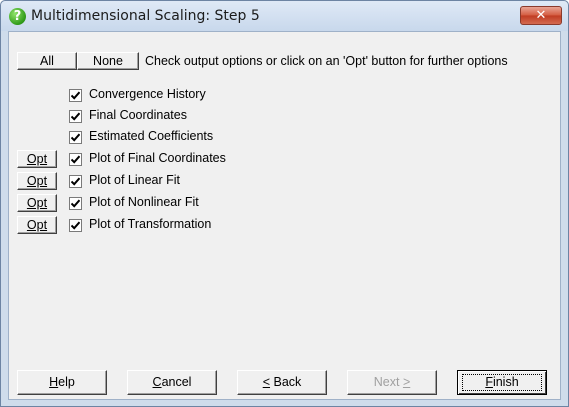  I want to click on cancel-button: Cancel, so click(172, 382).